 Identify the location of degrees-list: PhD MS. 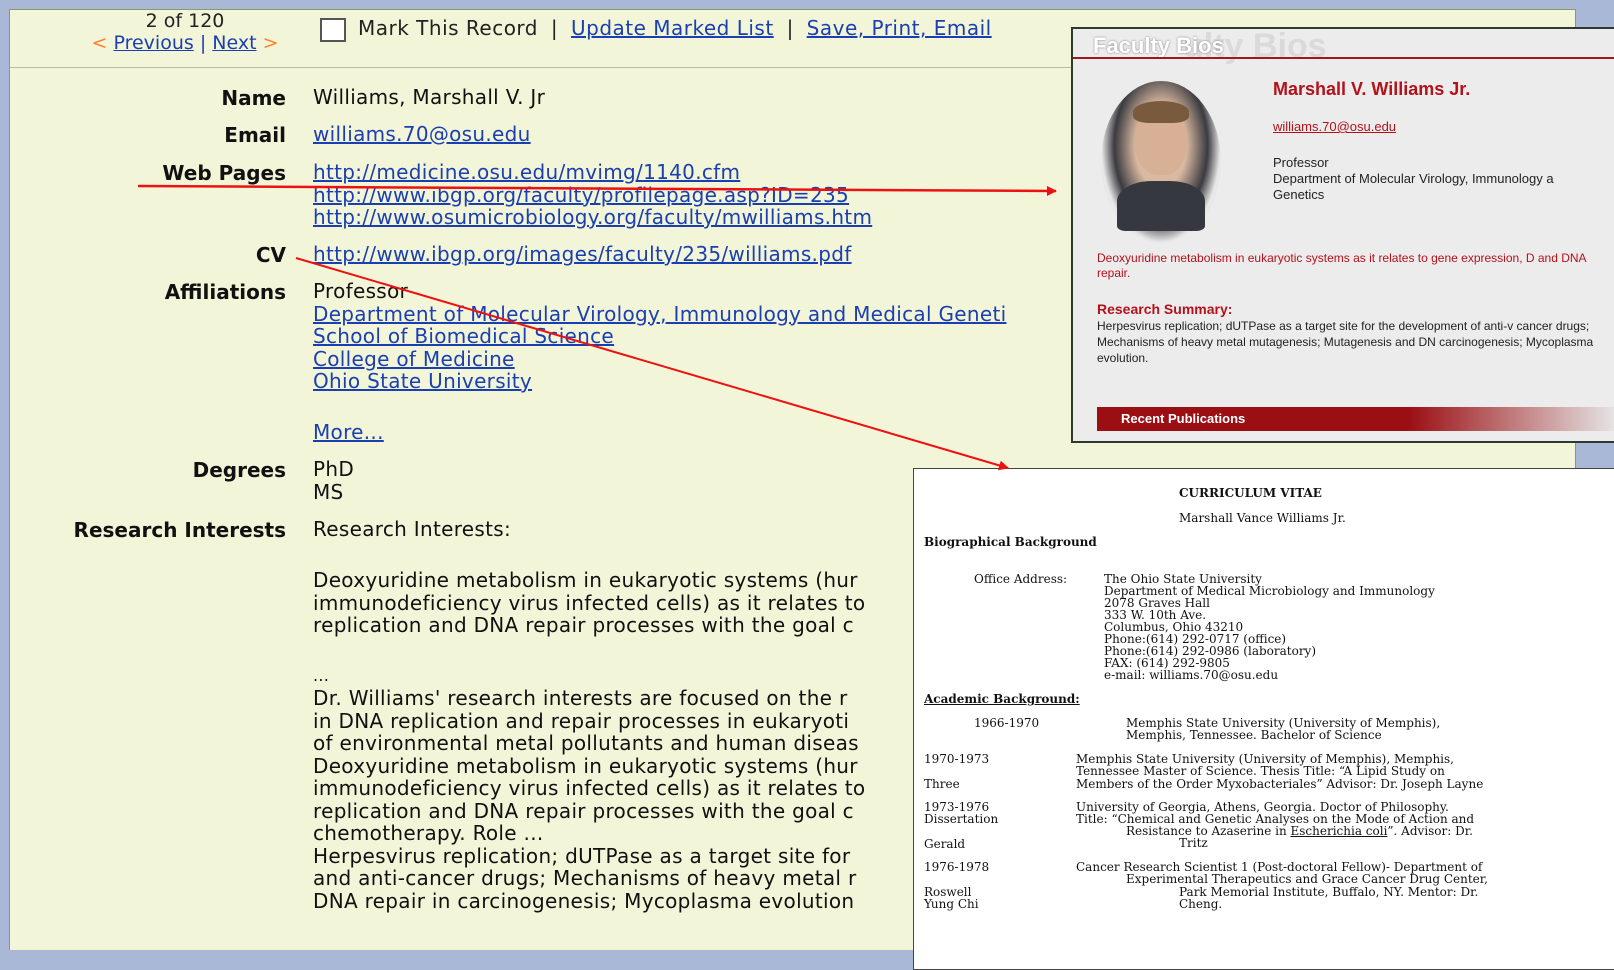
(333, 480).